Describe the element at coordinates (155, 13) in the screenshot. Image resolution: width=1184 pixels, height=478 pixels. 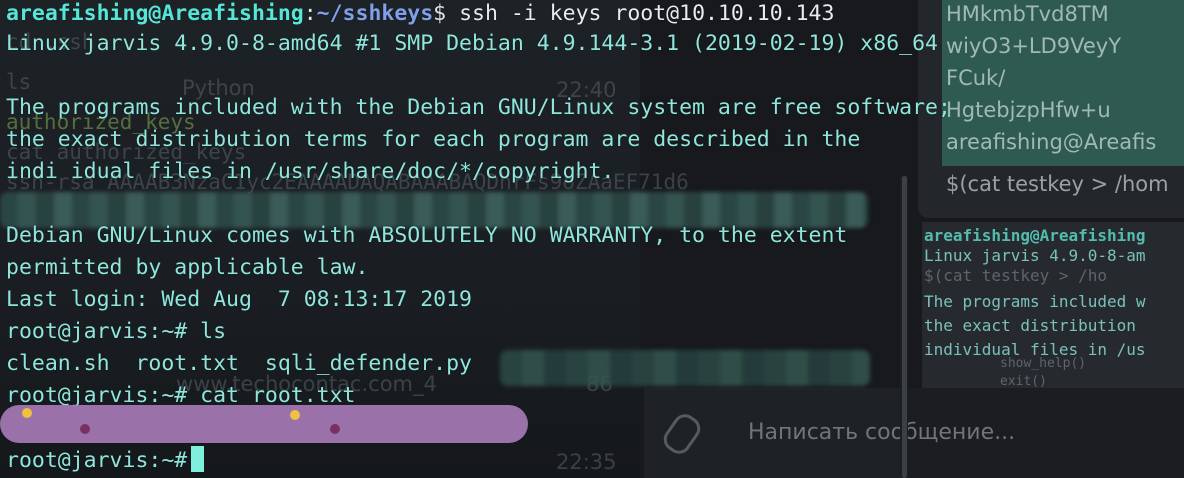
I see `prompt-user: areafishing@Areafishing` at that location.